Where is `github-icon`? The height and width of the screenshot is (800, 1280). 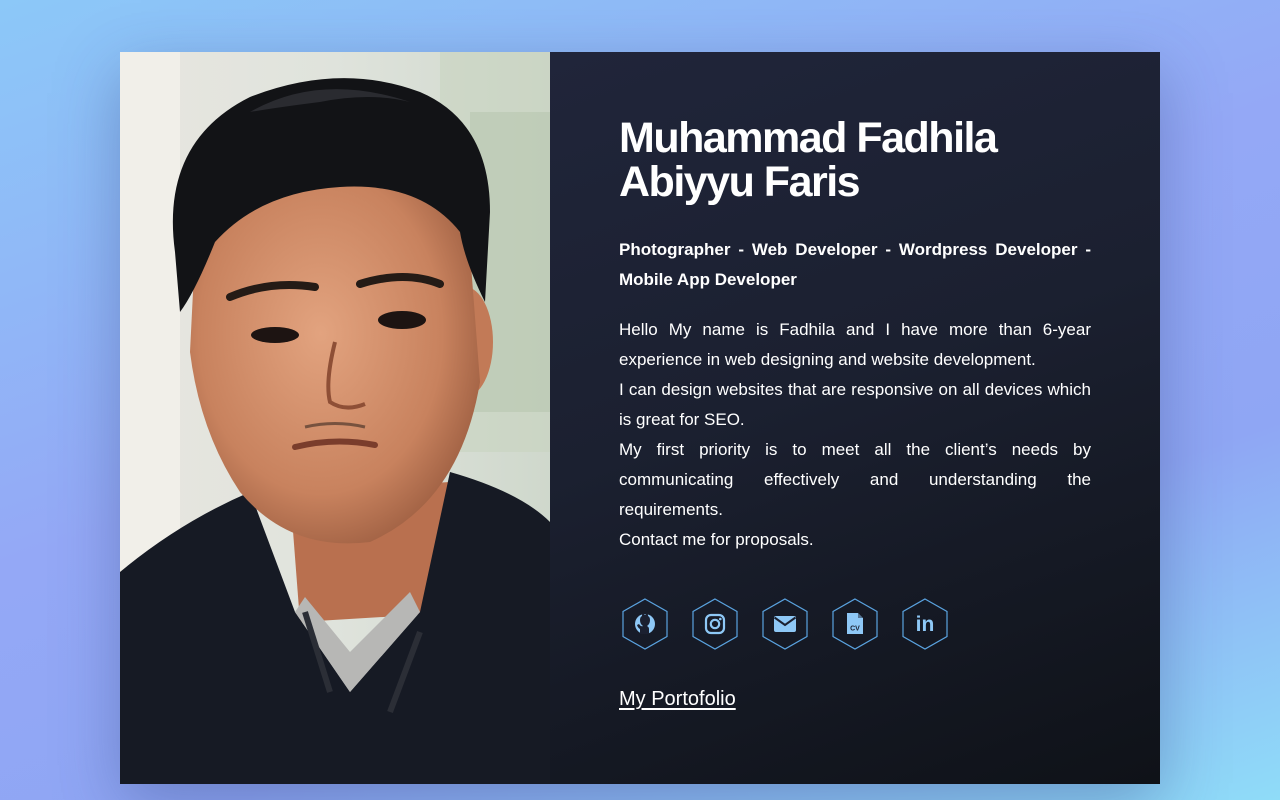 github-icon is located at coordinates (645, 623).